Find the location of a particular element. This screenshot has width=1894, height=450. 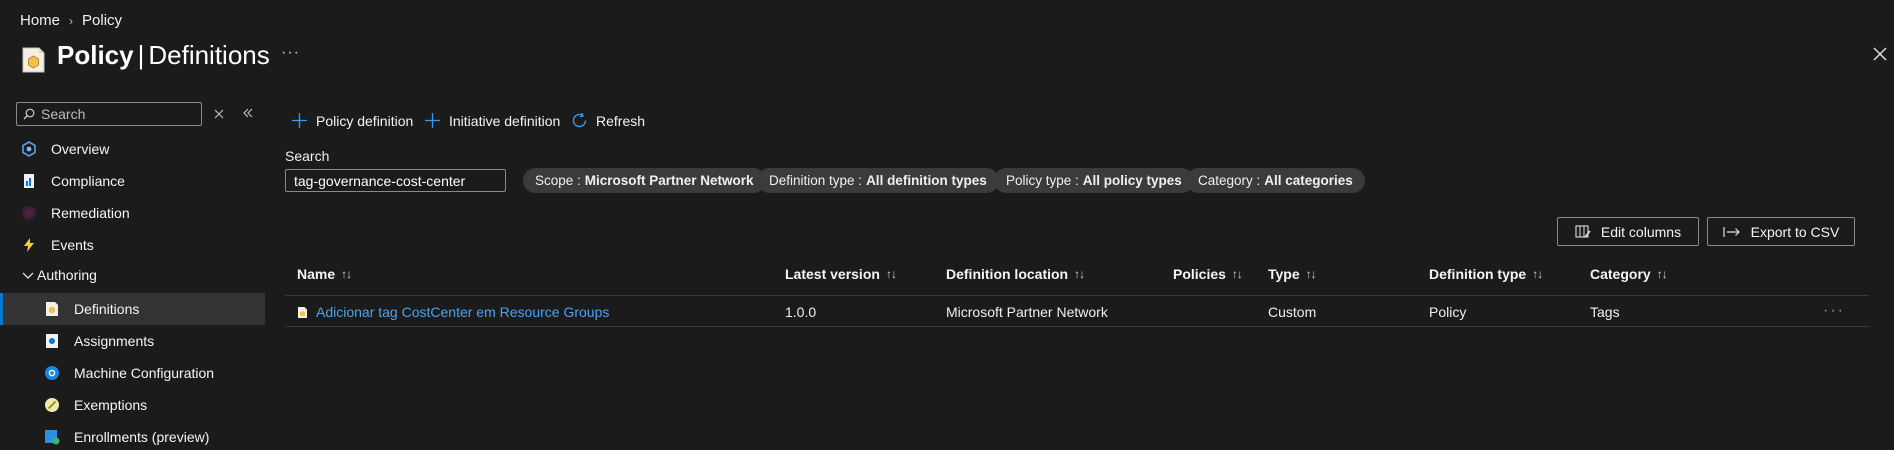

sidebar-item-overview: Overview is located at coordinates (132, 149).